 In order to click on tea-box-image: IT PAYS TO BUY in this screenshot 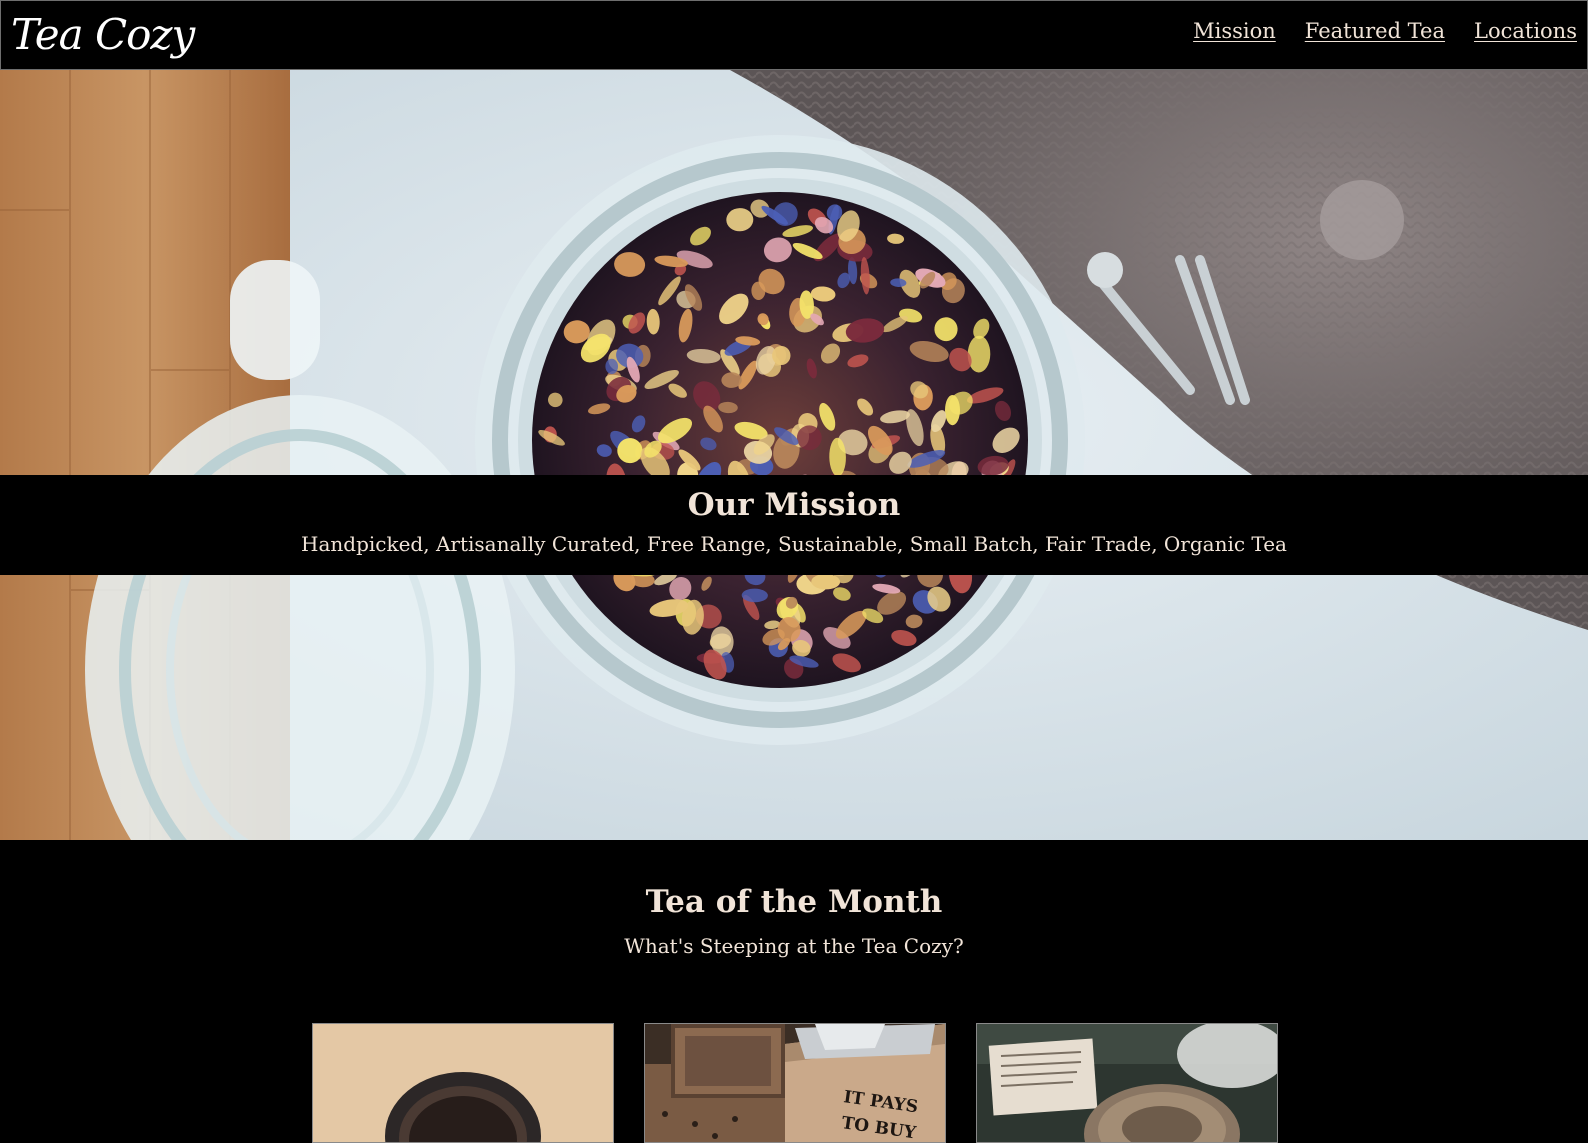, I will do `click(795, 1083)`.